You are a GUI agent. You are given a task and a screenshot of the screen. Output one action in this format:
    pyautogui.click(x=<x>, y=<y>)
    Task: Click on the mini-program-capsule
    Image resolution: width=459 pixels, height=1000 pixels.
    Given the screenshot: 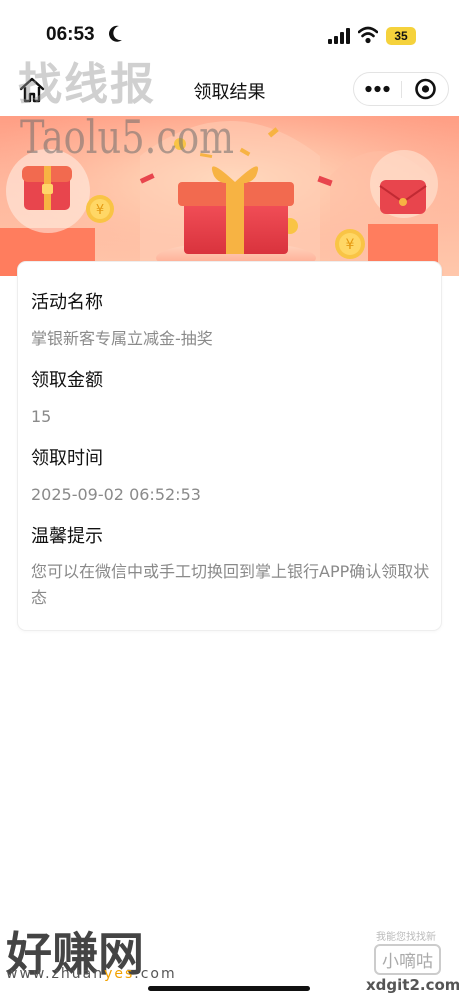 What is the action you would take?
    pyautogui.click(x=401, y=89)
    